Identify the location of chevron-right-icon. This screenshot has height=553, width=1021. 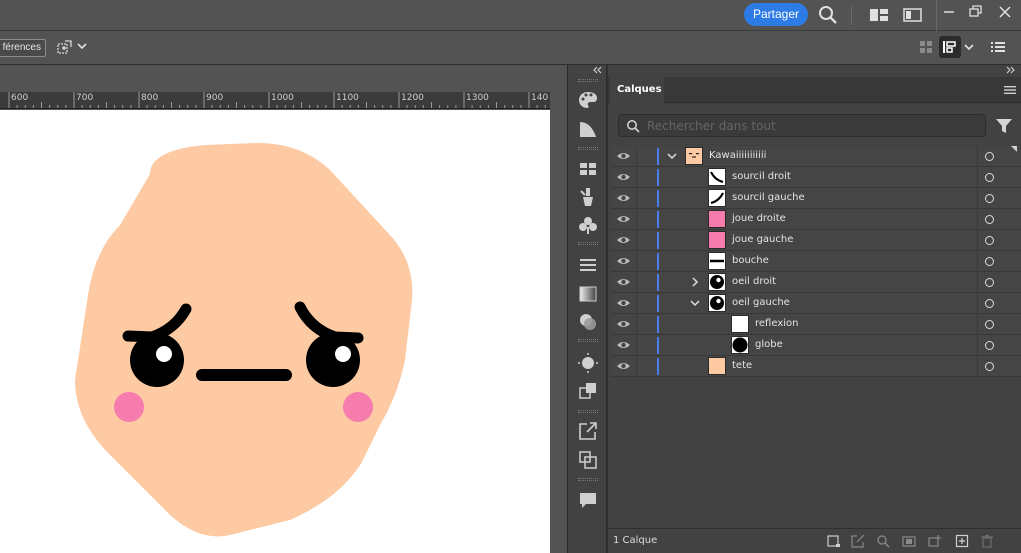
(695, 282).